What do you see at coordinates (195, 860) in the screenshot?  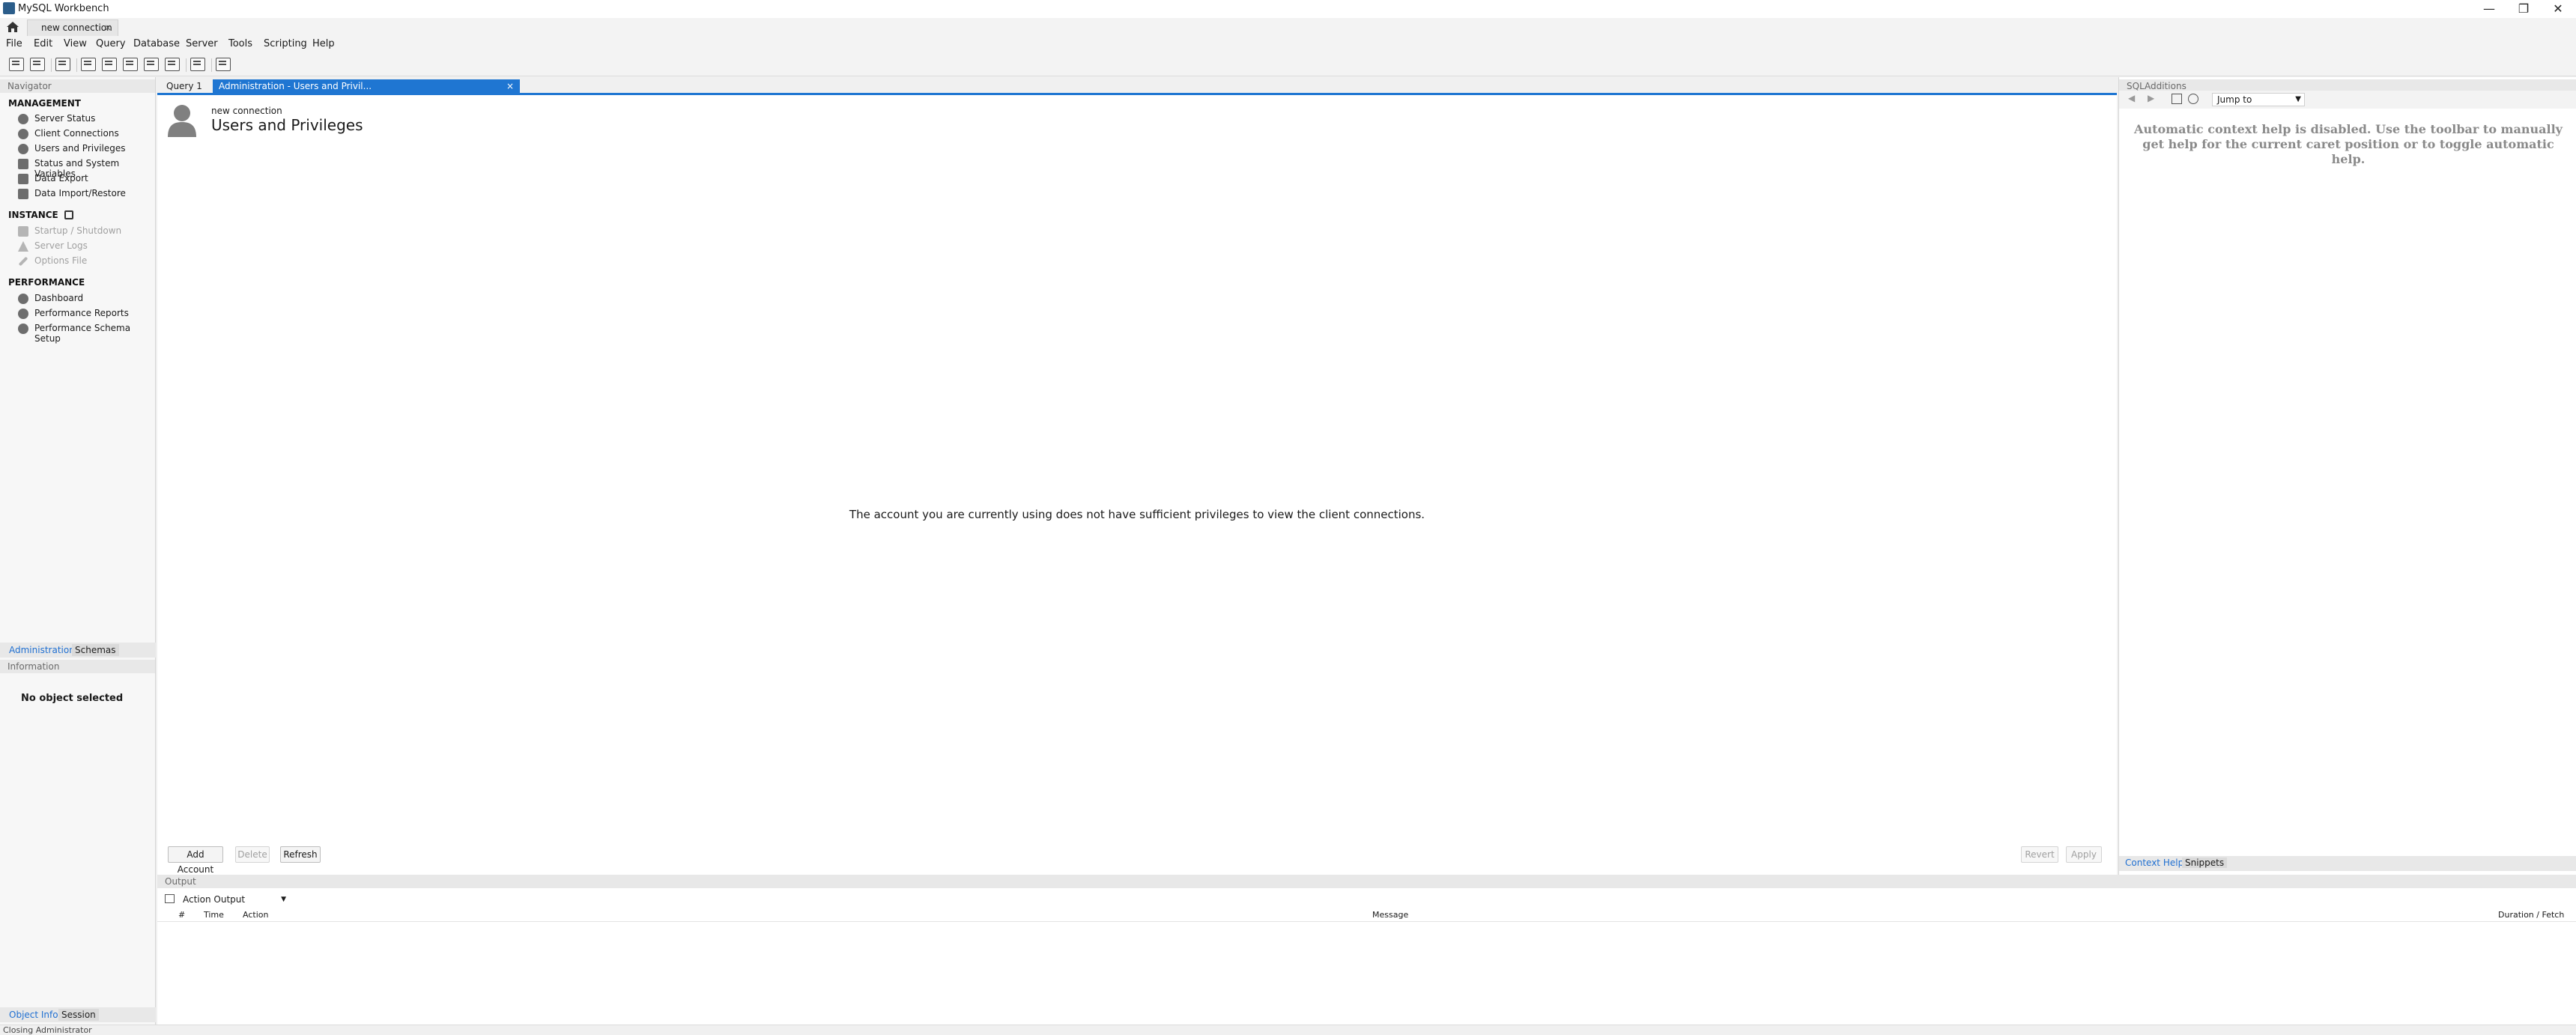 I see `add-account-button: Add Account` at bounding box center [195, 860].